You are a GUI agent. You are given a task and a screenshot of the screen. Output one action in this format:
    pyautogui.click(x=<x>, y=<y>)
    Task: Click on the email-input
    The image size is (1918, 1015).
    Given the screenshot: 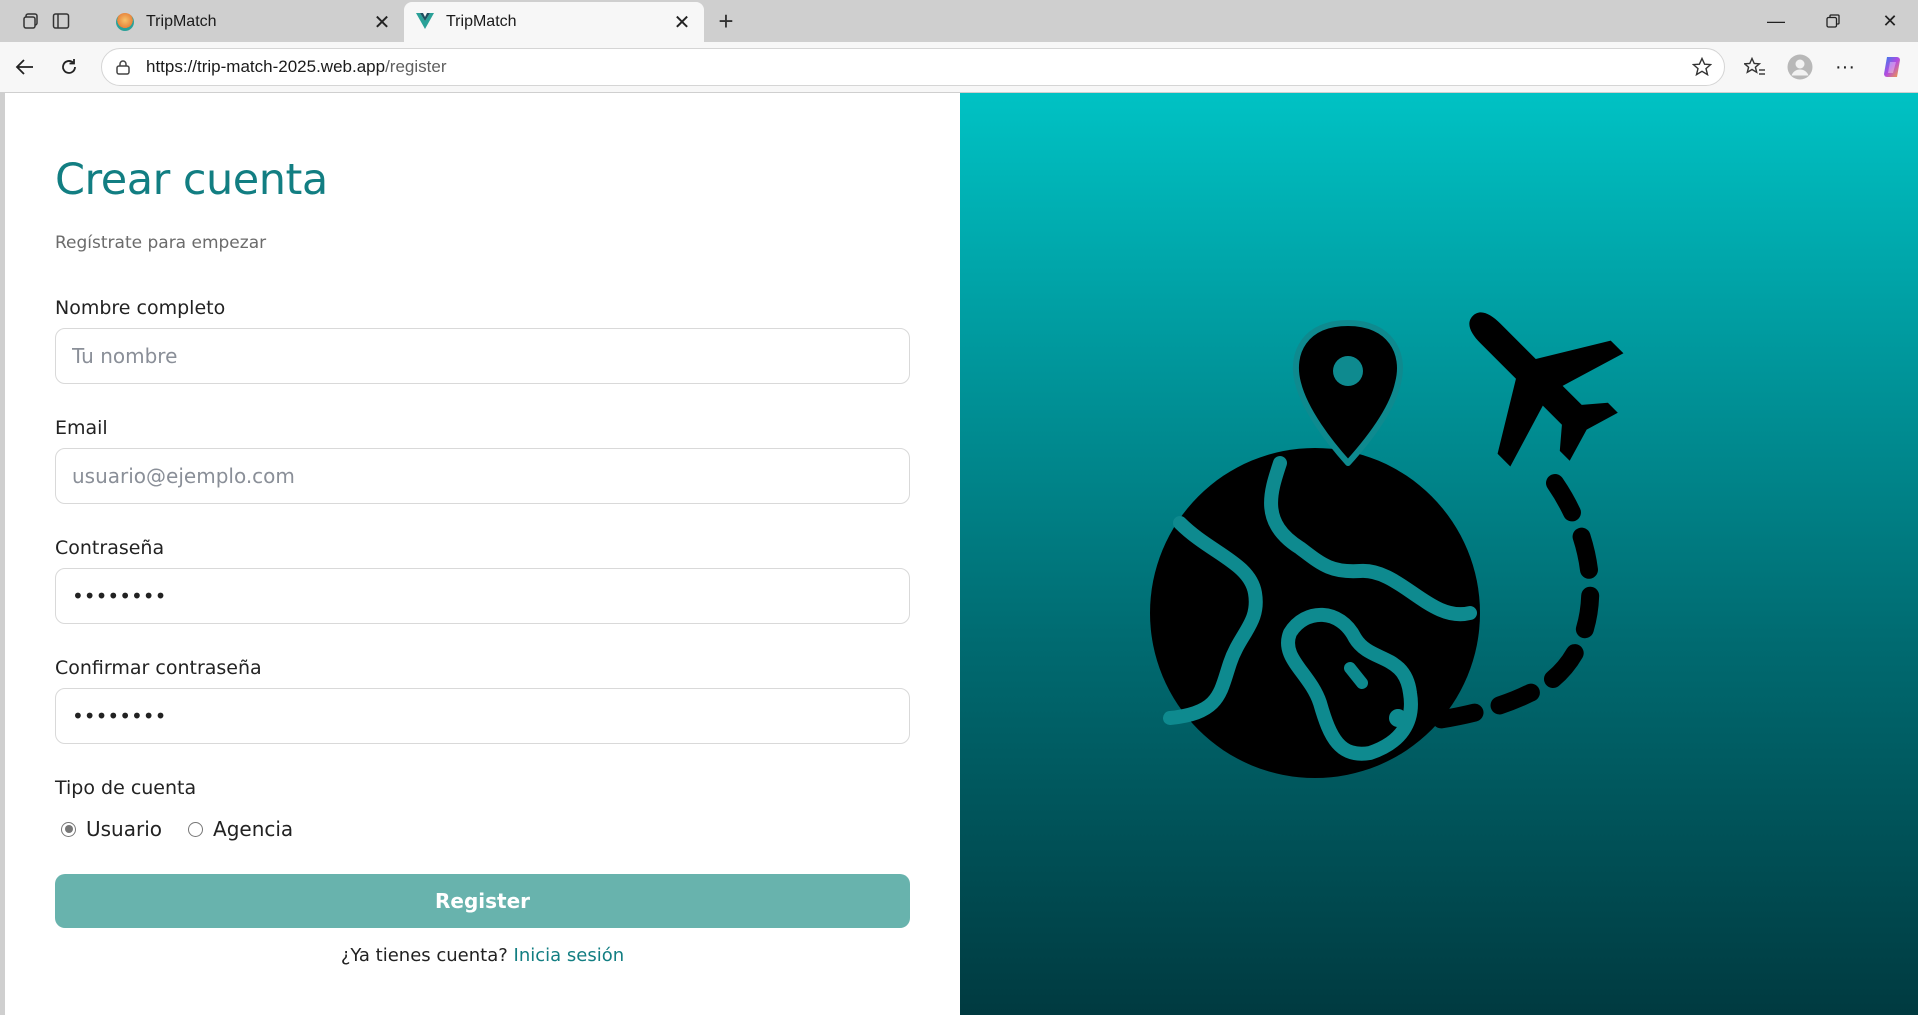 What is the action you would take?
    pyautogui.click(x=482, y=476)
    